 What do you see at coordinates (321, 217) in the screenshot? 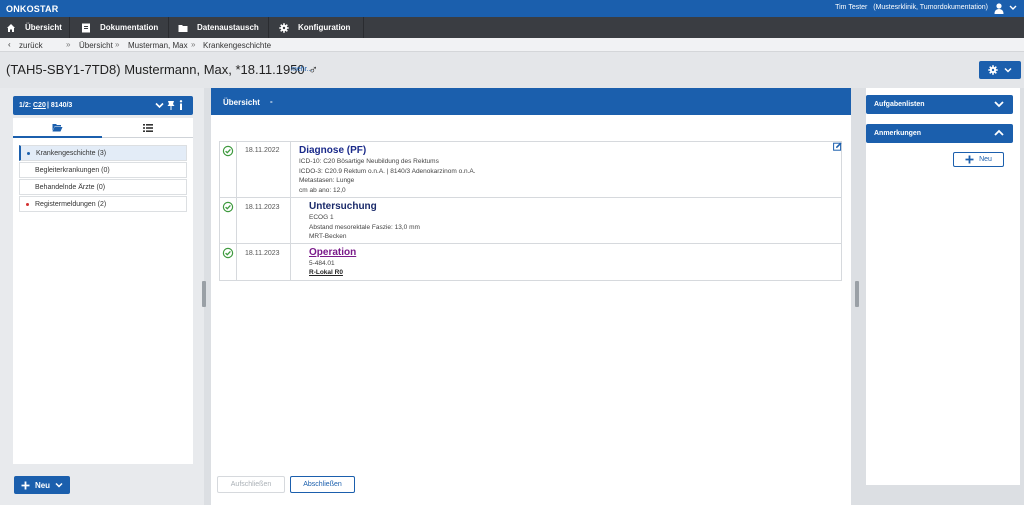
I see `entry-line: ECOG 1` at bounding box center [321, 217].